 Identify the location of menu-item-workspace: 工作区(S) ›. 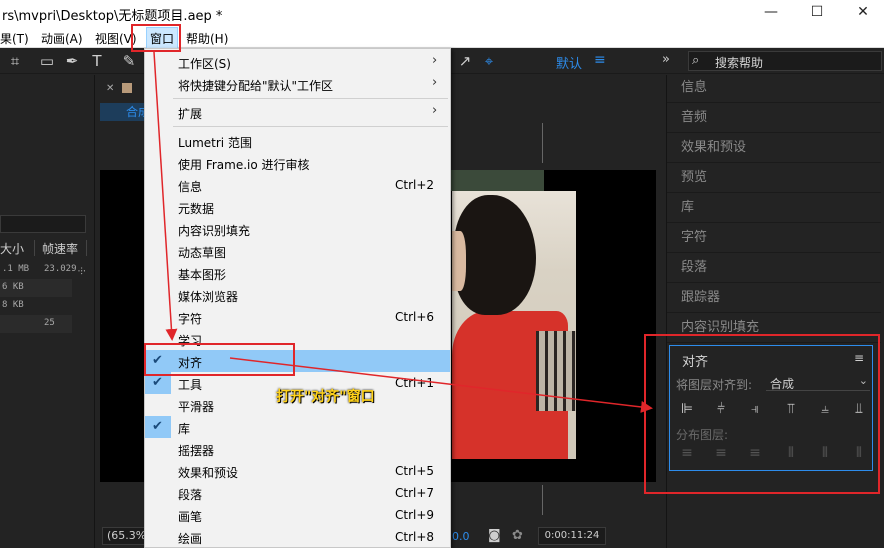
(297, 62).